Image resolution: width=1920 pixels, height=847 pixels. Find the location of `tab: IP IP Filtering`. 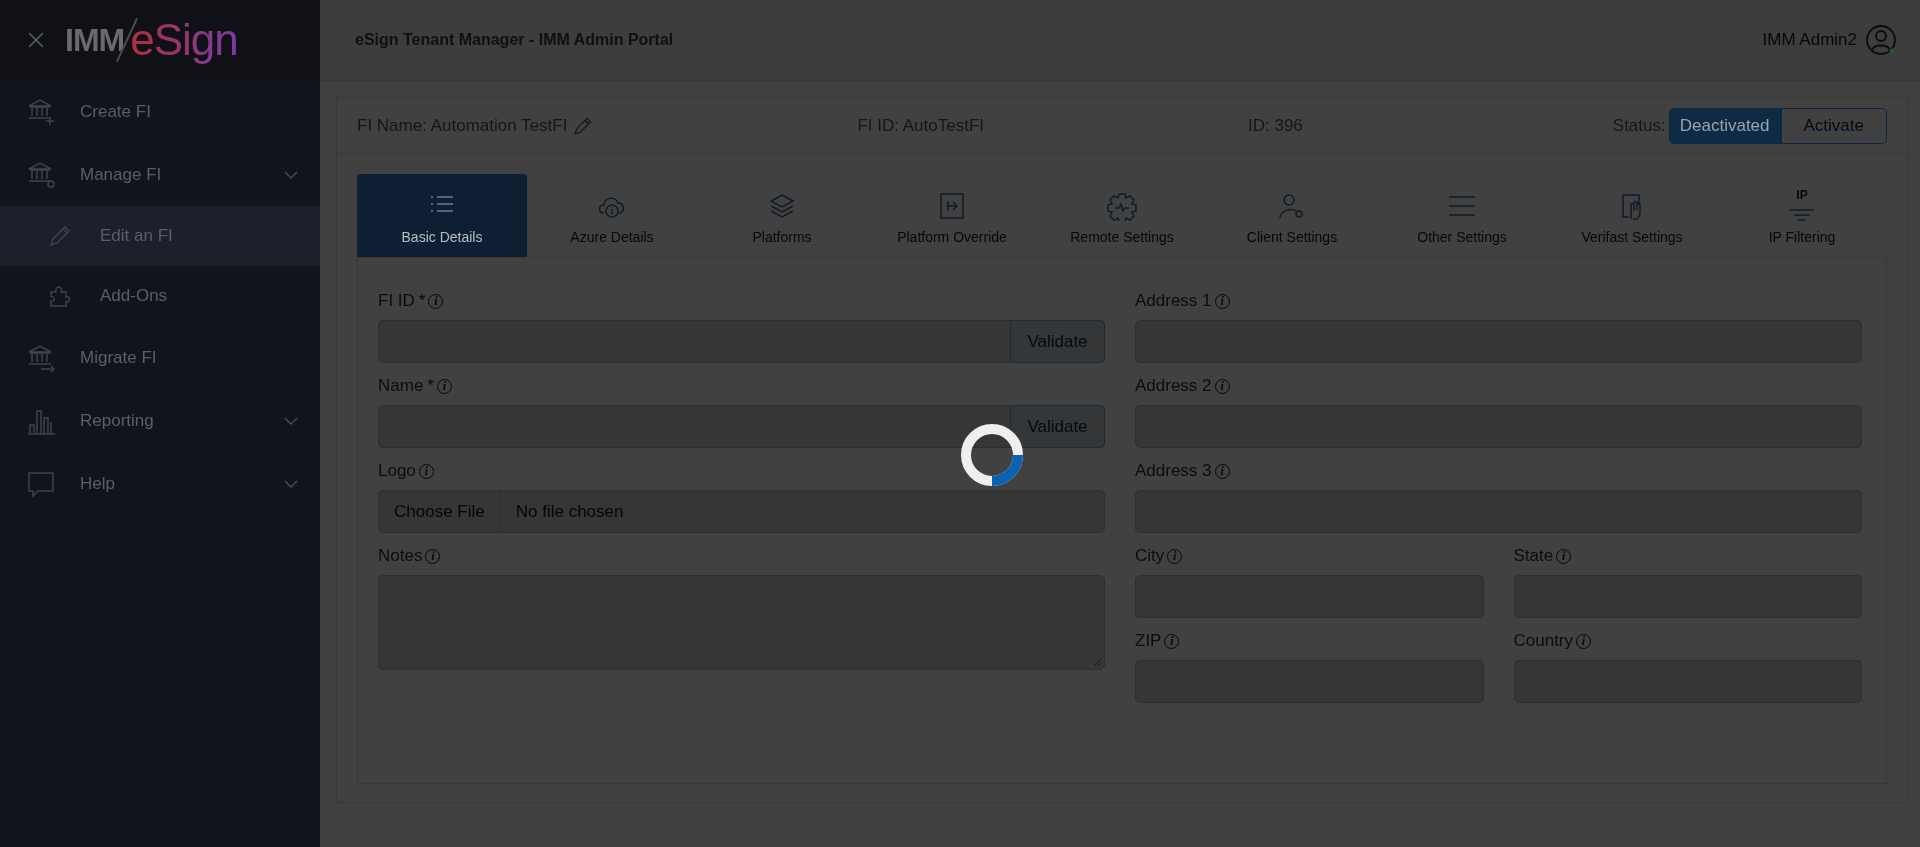

tab: IP IP Filtering is located at coordinates (1802, 215).